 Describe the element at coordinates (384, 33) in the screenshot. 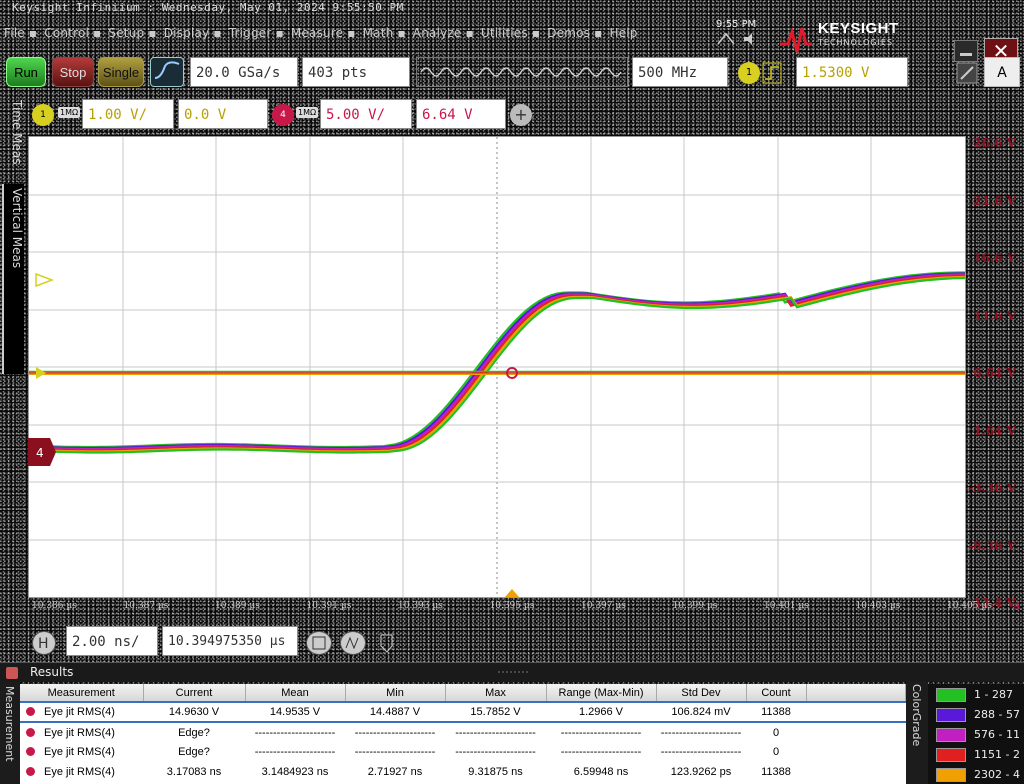

I see `menu-math: Math ▪` at that location.